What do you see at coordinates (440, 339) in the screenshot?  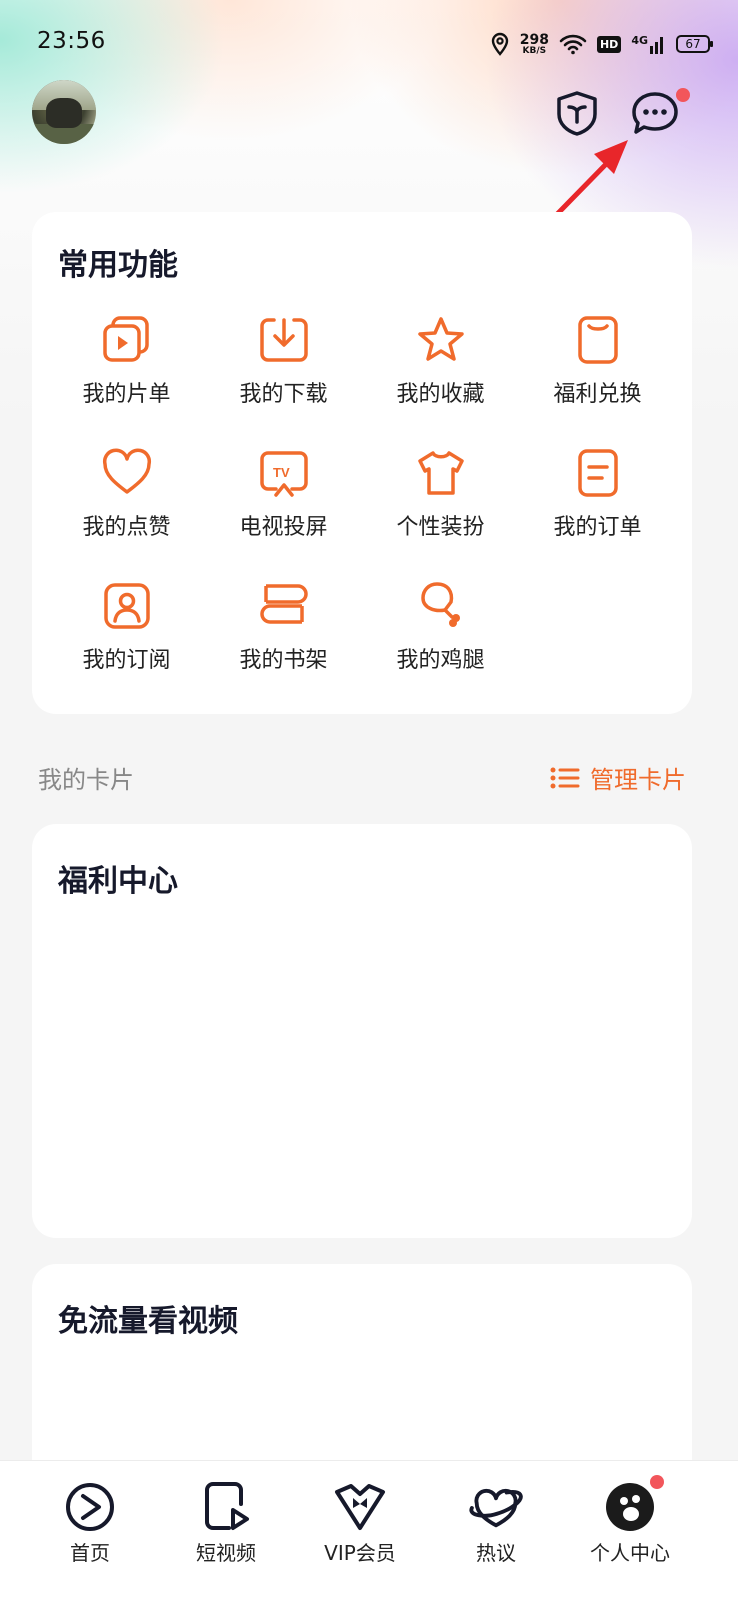 I see `star-icon` at bounding box center [440, 339].